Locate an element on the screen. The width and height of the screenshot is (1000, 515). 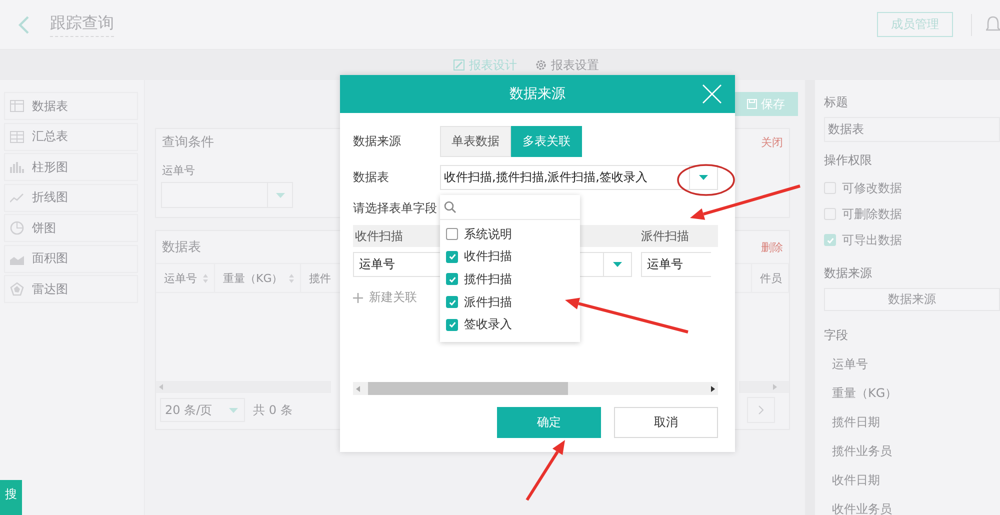
dropdown-option: 系统说明 is located at coordinates (510, 234).